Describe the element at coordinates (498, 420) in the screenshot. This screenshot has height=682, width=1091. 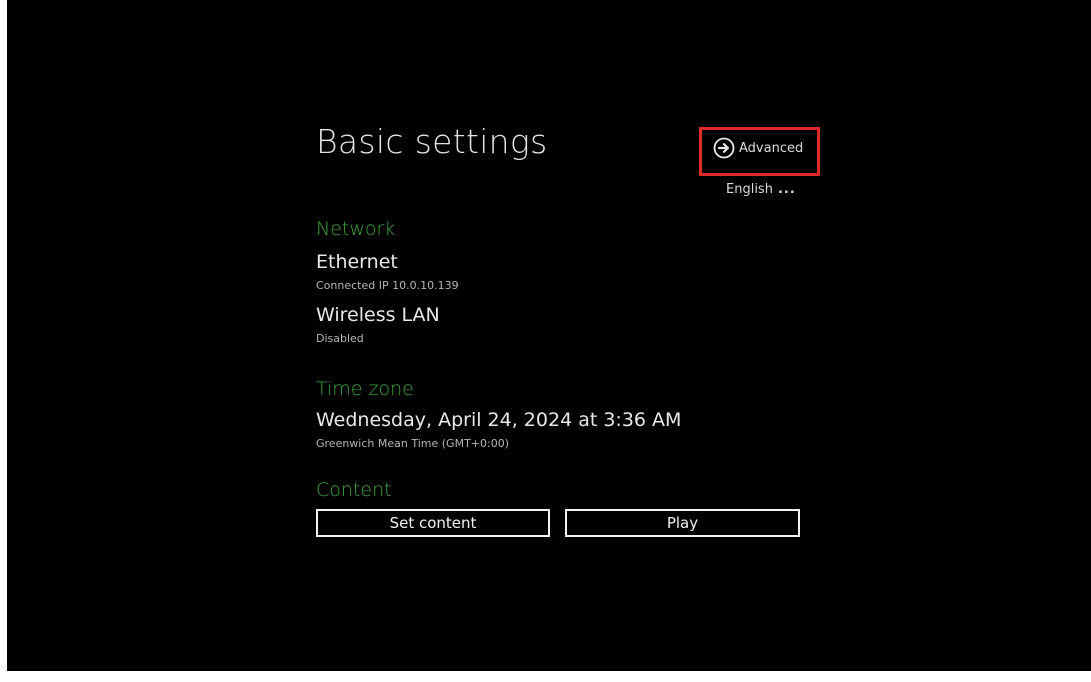
I see `datetime-item: Wednesday, April 24, 2024 at 3:36 AM` at that location.